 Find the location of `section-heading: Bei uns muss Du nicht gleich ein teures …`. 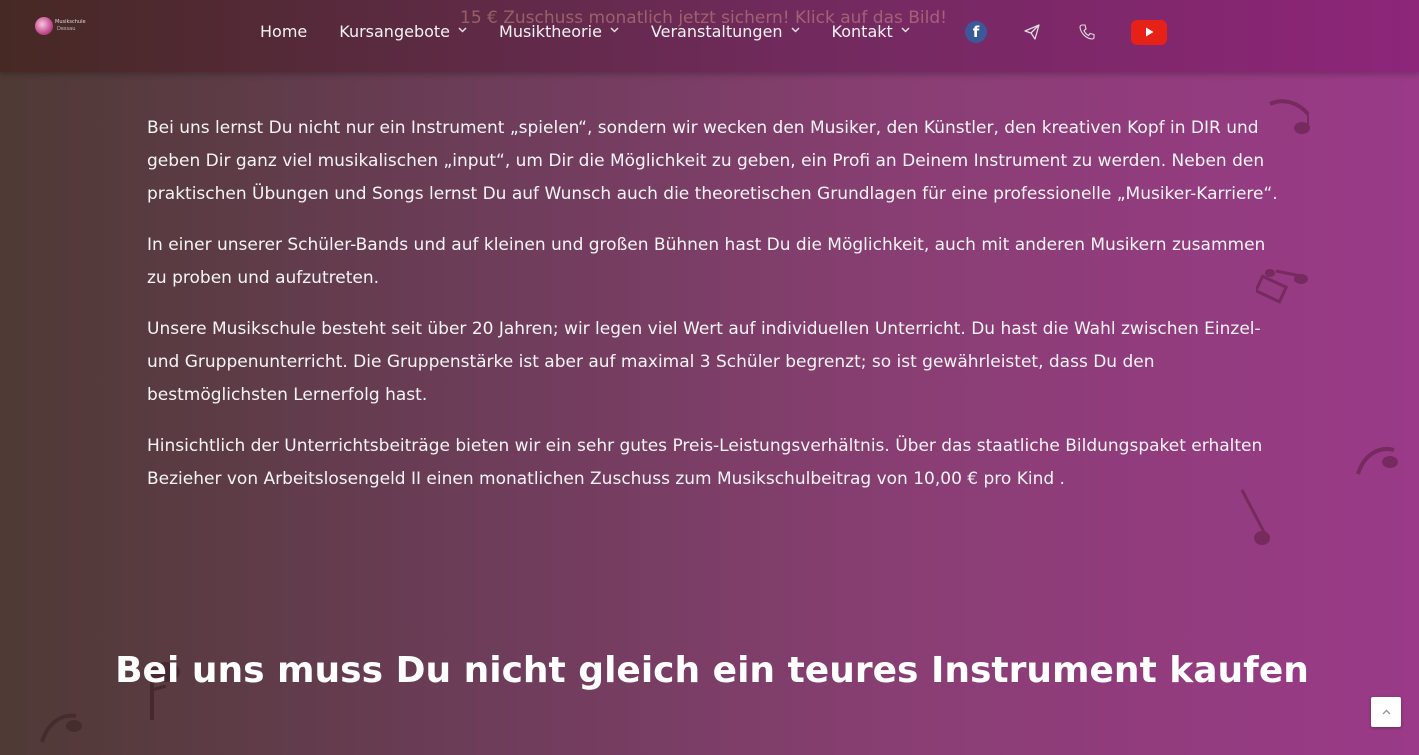

section-heading: Bei uns muss Du nicht gleich ein teures … is located at coordinates (712, 670).